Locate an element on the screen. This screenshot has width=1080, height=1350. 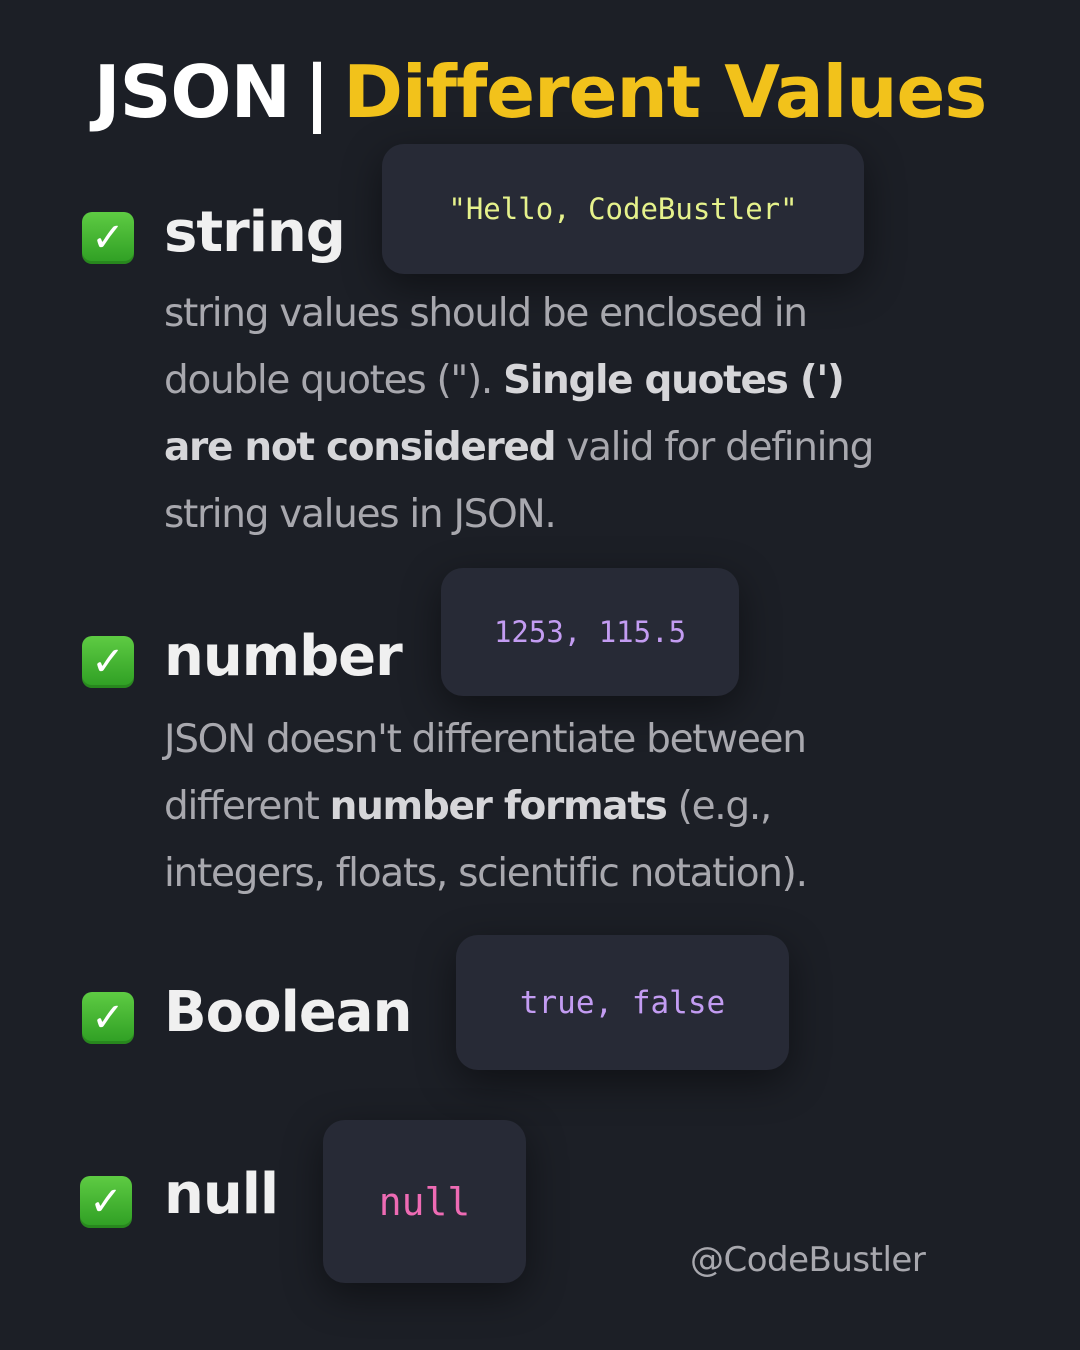
code-example-boolean: true, false is located at coordinates (622, 1002).